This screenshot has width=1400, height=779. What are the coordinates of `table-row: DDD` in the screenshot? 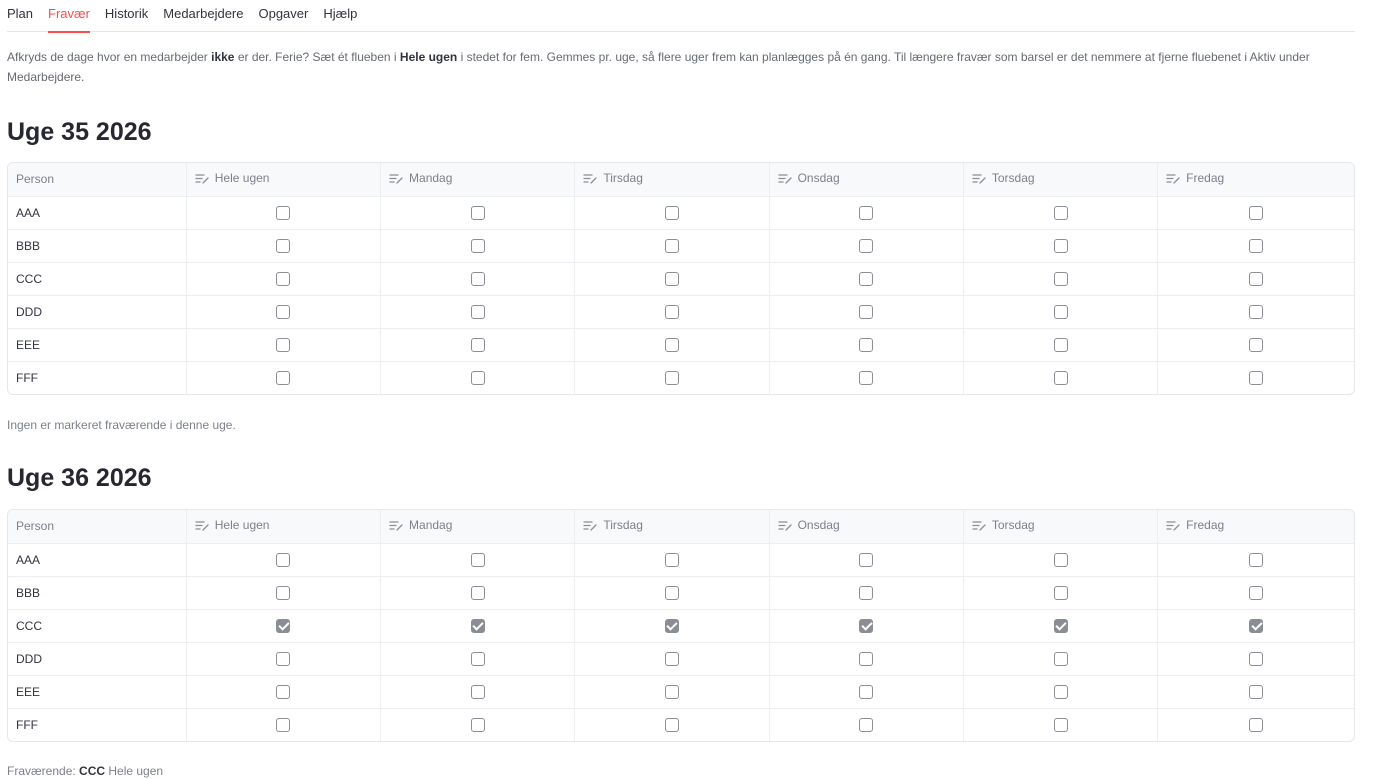 It's located at (681, 312).